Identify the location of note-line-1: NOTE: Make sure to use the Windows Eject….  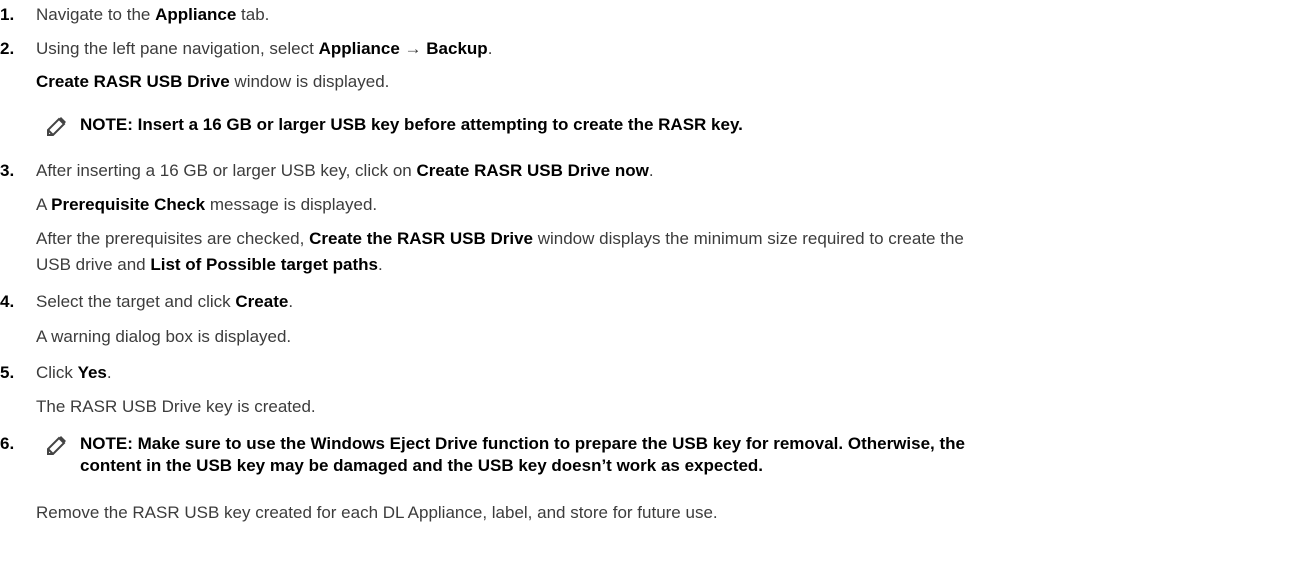
(522, 443).